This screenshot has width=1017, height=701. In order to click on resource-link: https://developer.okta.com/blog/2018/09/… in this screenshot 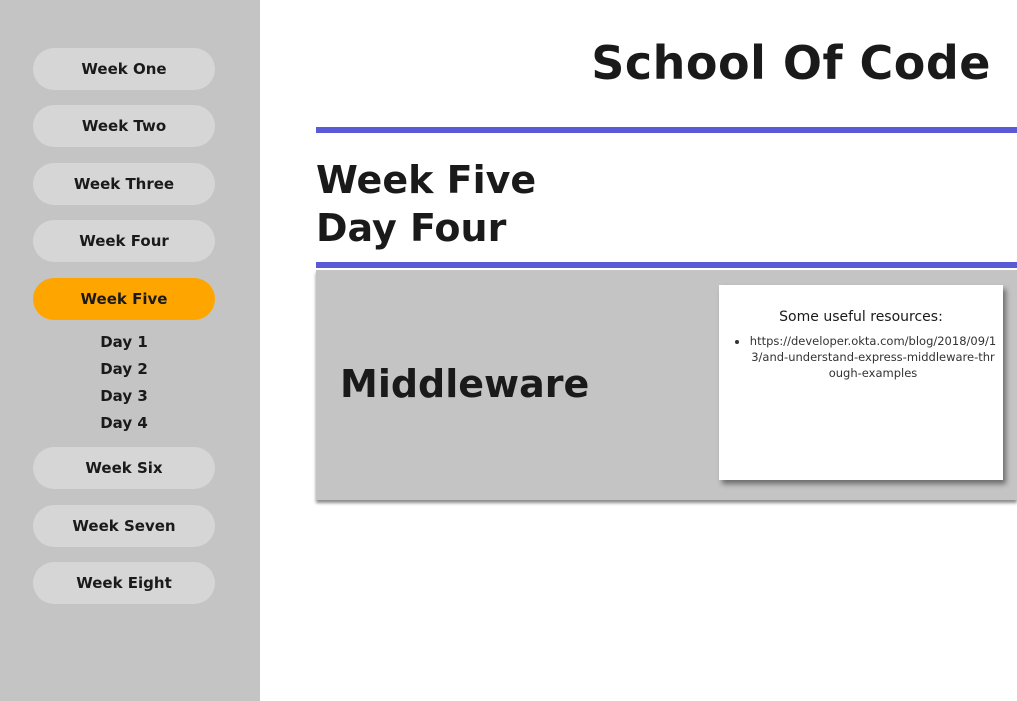, I will do `click(873, 357)`.